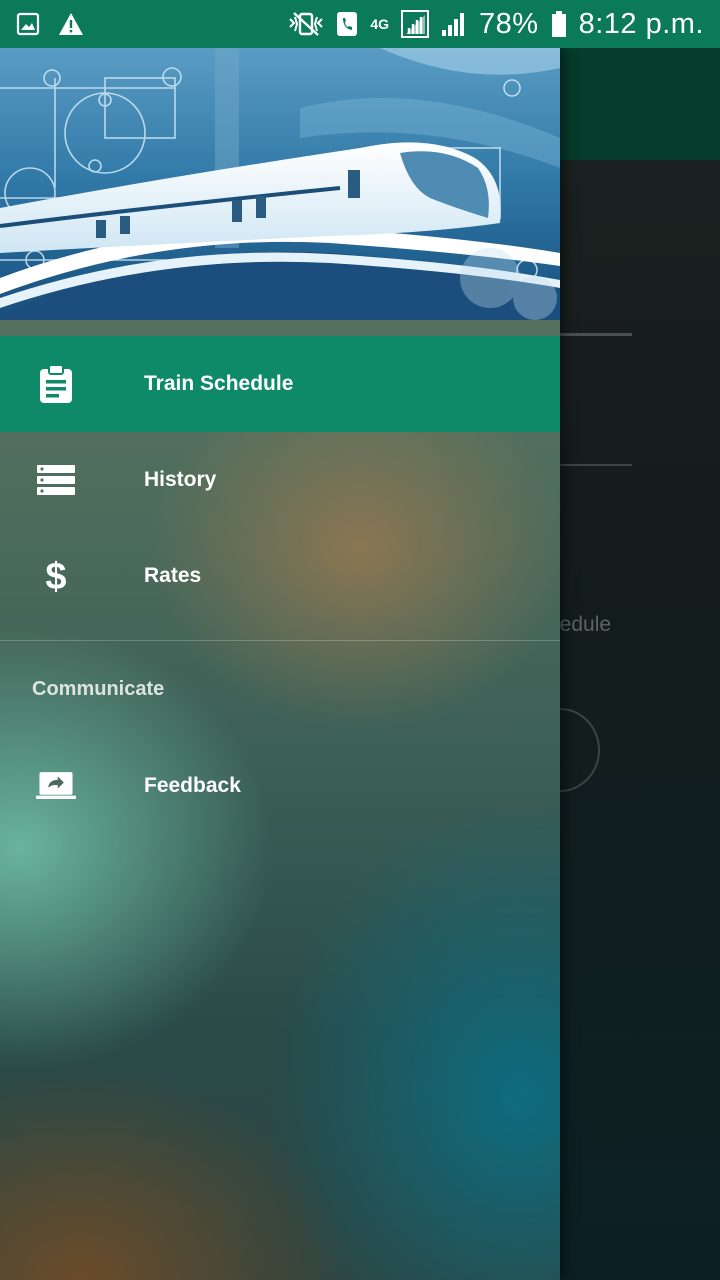  I want to click on nav-item-train-schedule: Train Schedule, so click(280, 384).